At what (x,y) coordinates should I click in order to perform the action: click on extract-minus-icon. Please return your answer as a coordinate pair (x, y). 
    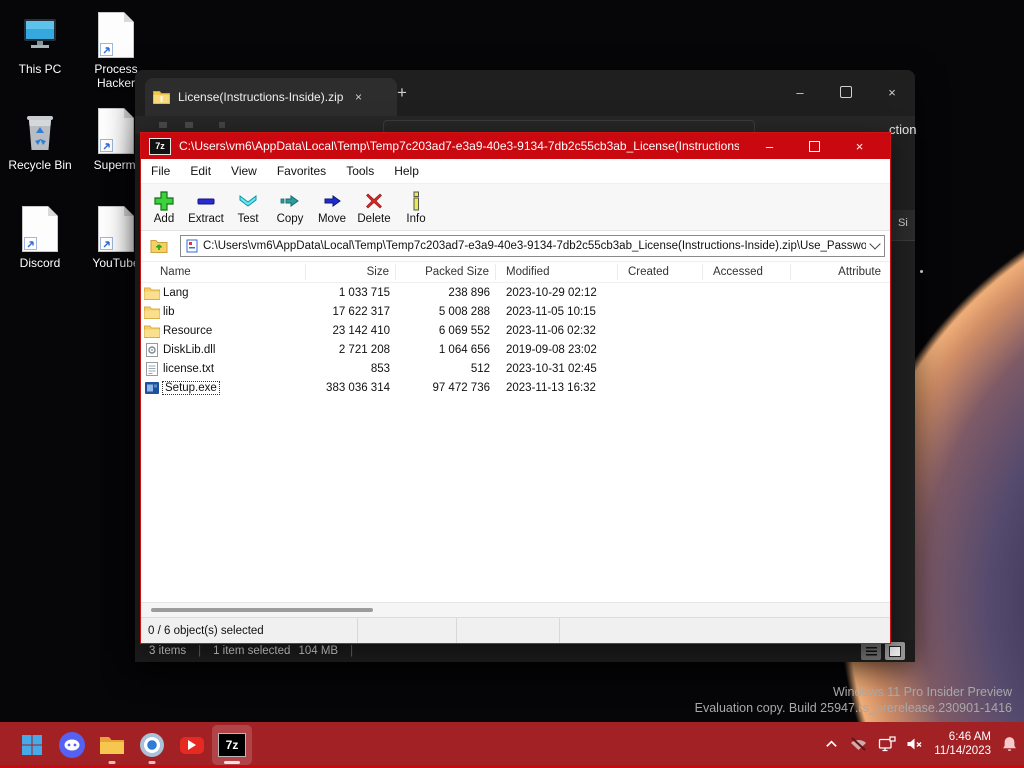
    Looking at the image, I should click on (206, 201).